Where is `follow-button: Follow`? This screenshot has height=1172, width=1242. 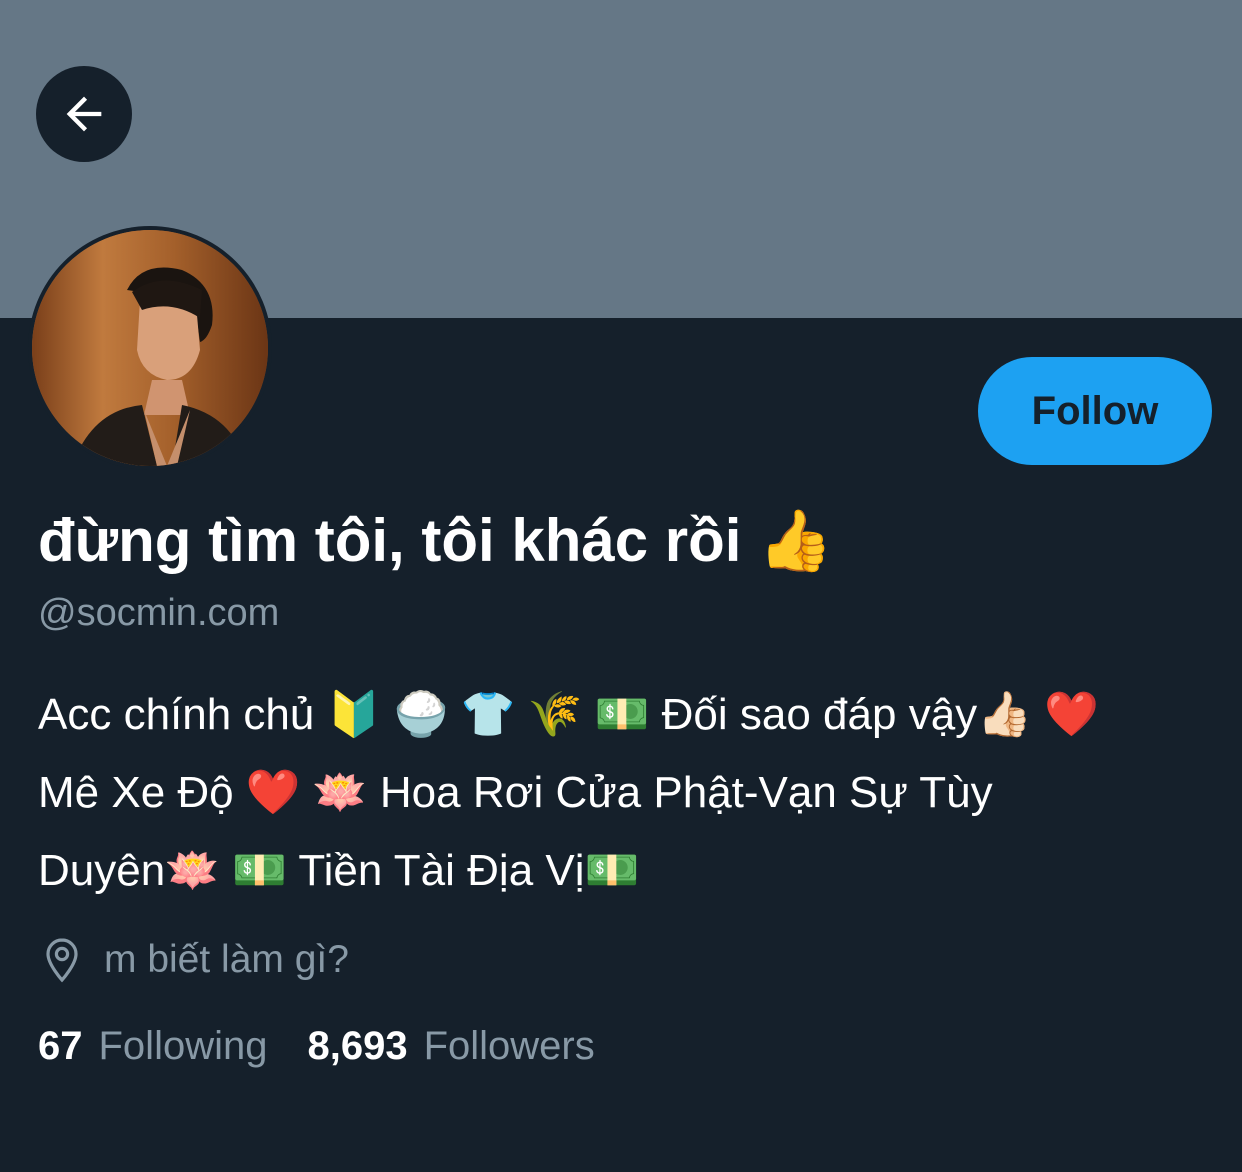
follow-button: Follow is located at coordinates (1095, 411).